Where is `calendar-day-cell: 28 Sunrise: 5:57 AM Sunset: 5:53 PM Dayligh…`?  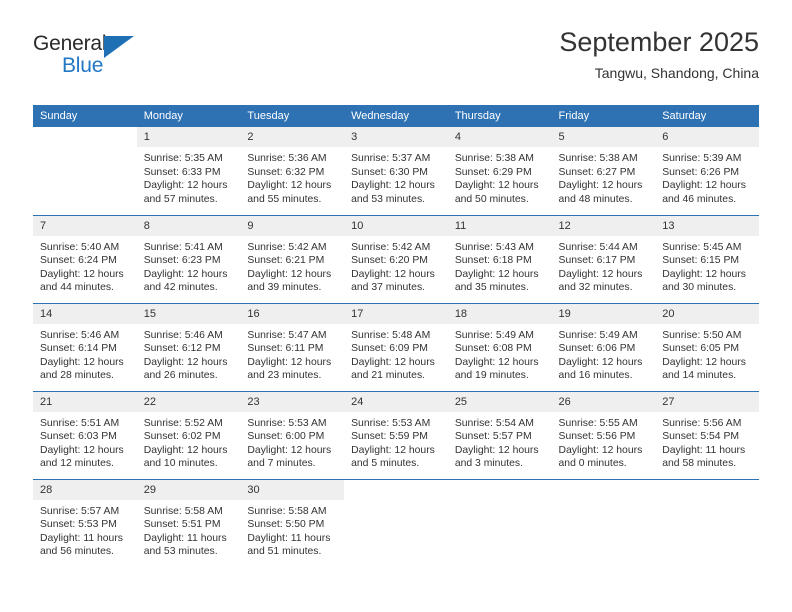
calendar-day-cell: 28 Sunrise: 5:57 AM Sunset: 5:53 PM Dayligh… is located at coordinates (85, 522).